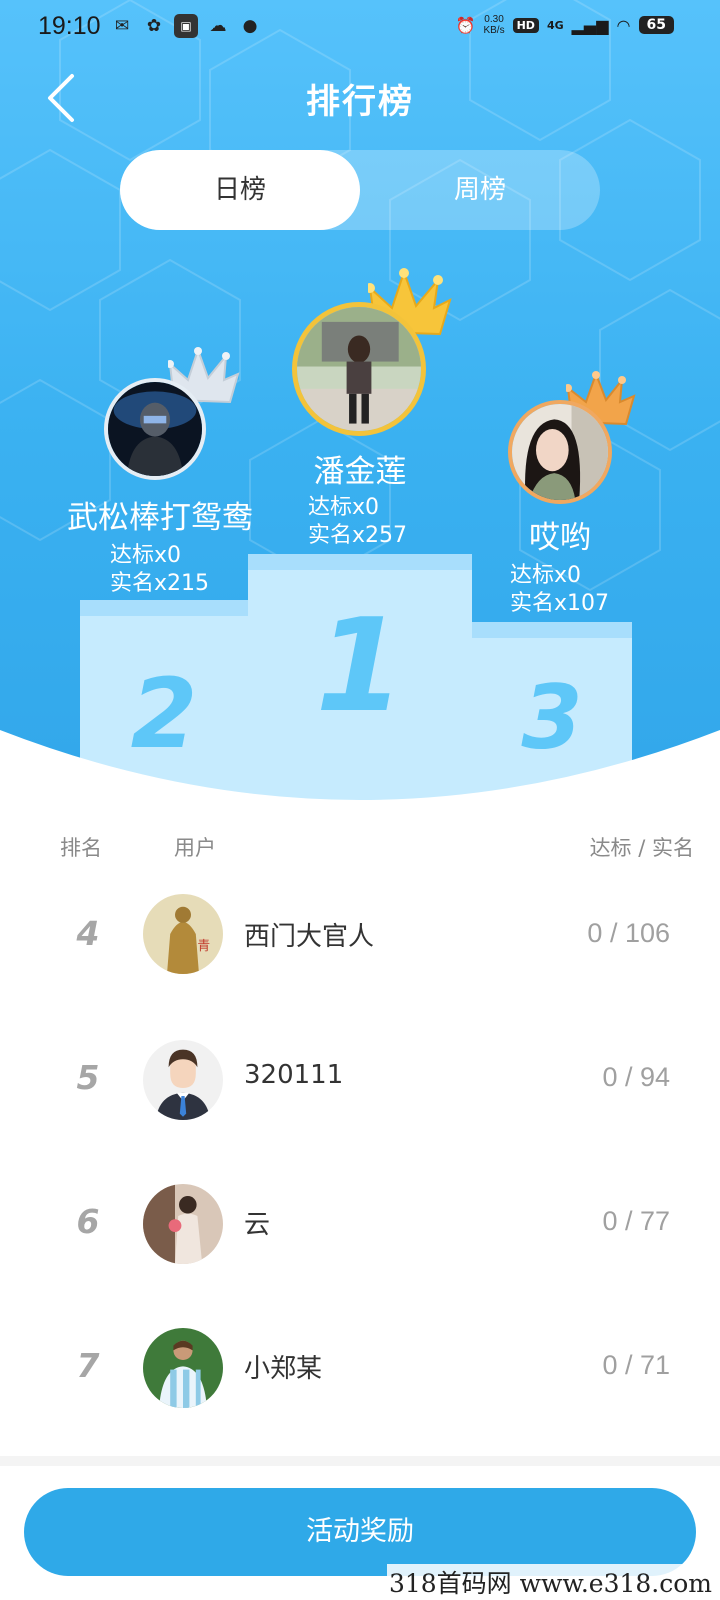 This screenshot has width=720, height=1600. I want to click on ranking-row: 7 小郑某 0 / 71, so click(360, 1368).